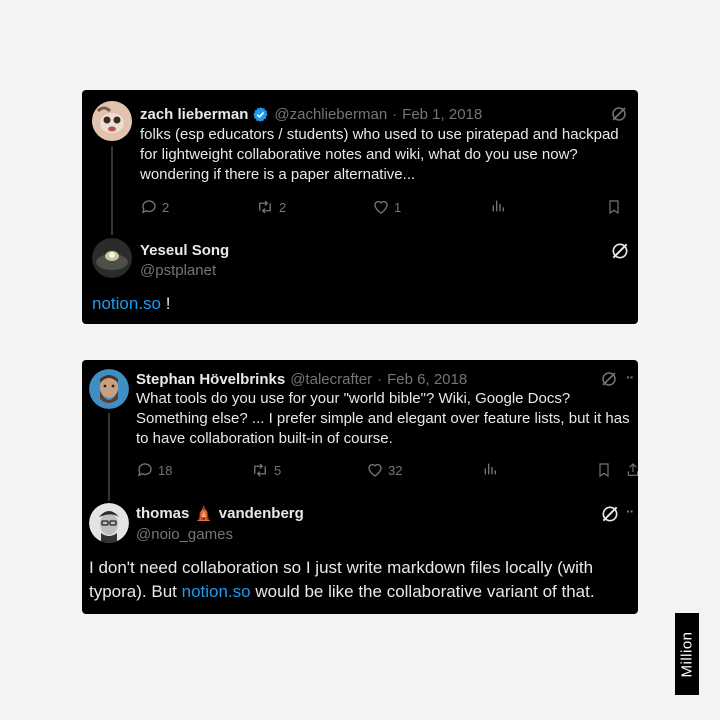 This screenshot has height=720, width=720. I want to click on reply-count: 2, so click(166, 207).